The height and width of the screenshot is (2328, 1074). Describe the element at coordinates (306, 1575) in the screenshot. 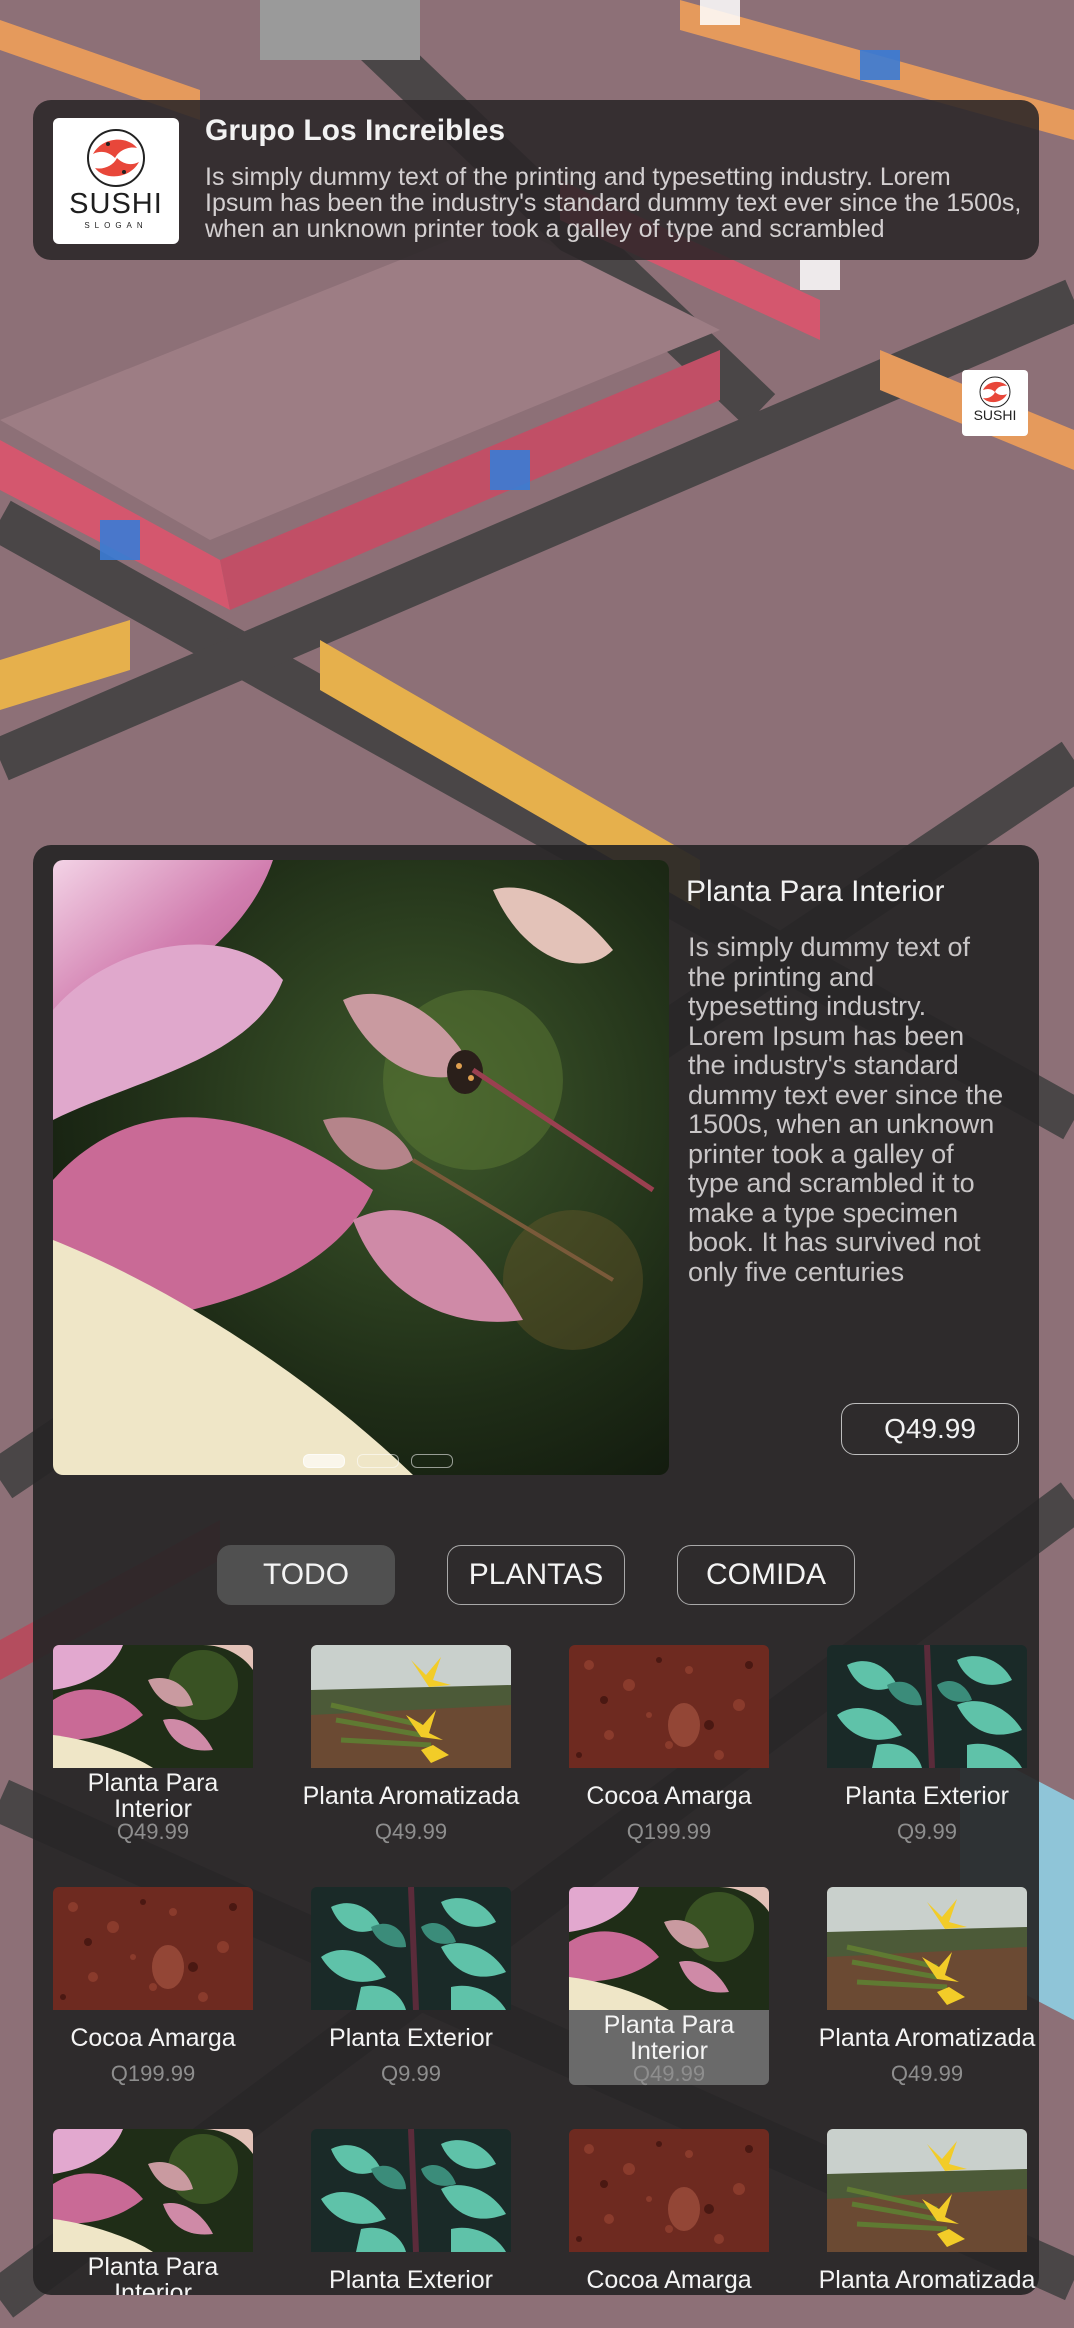

I see `filter-todo-button: TODO` at that location.